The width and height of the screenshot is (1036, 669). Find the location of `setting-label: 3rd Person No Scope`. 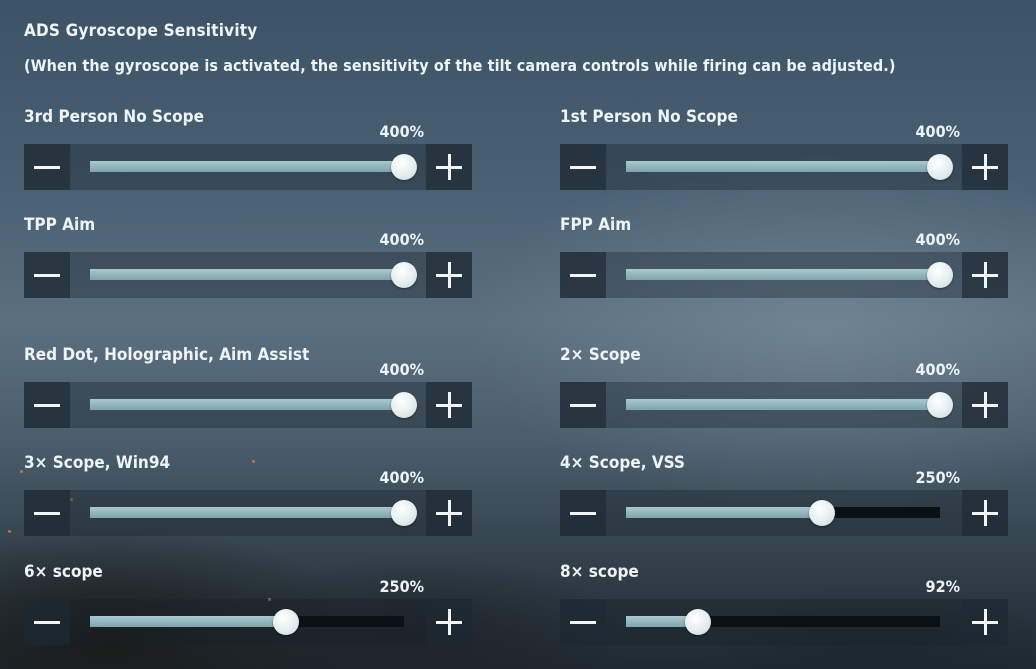

setting-label: 3rd Person No Scope is located at coordinates (114, 117).